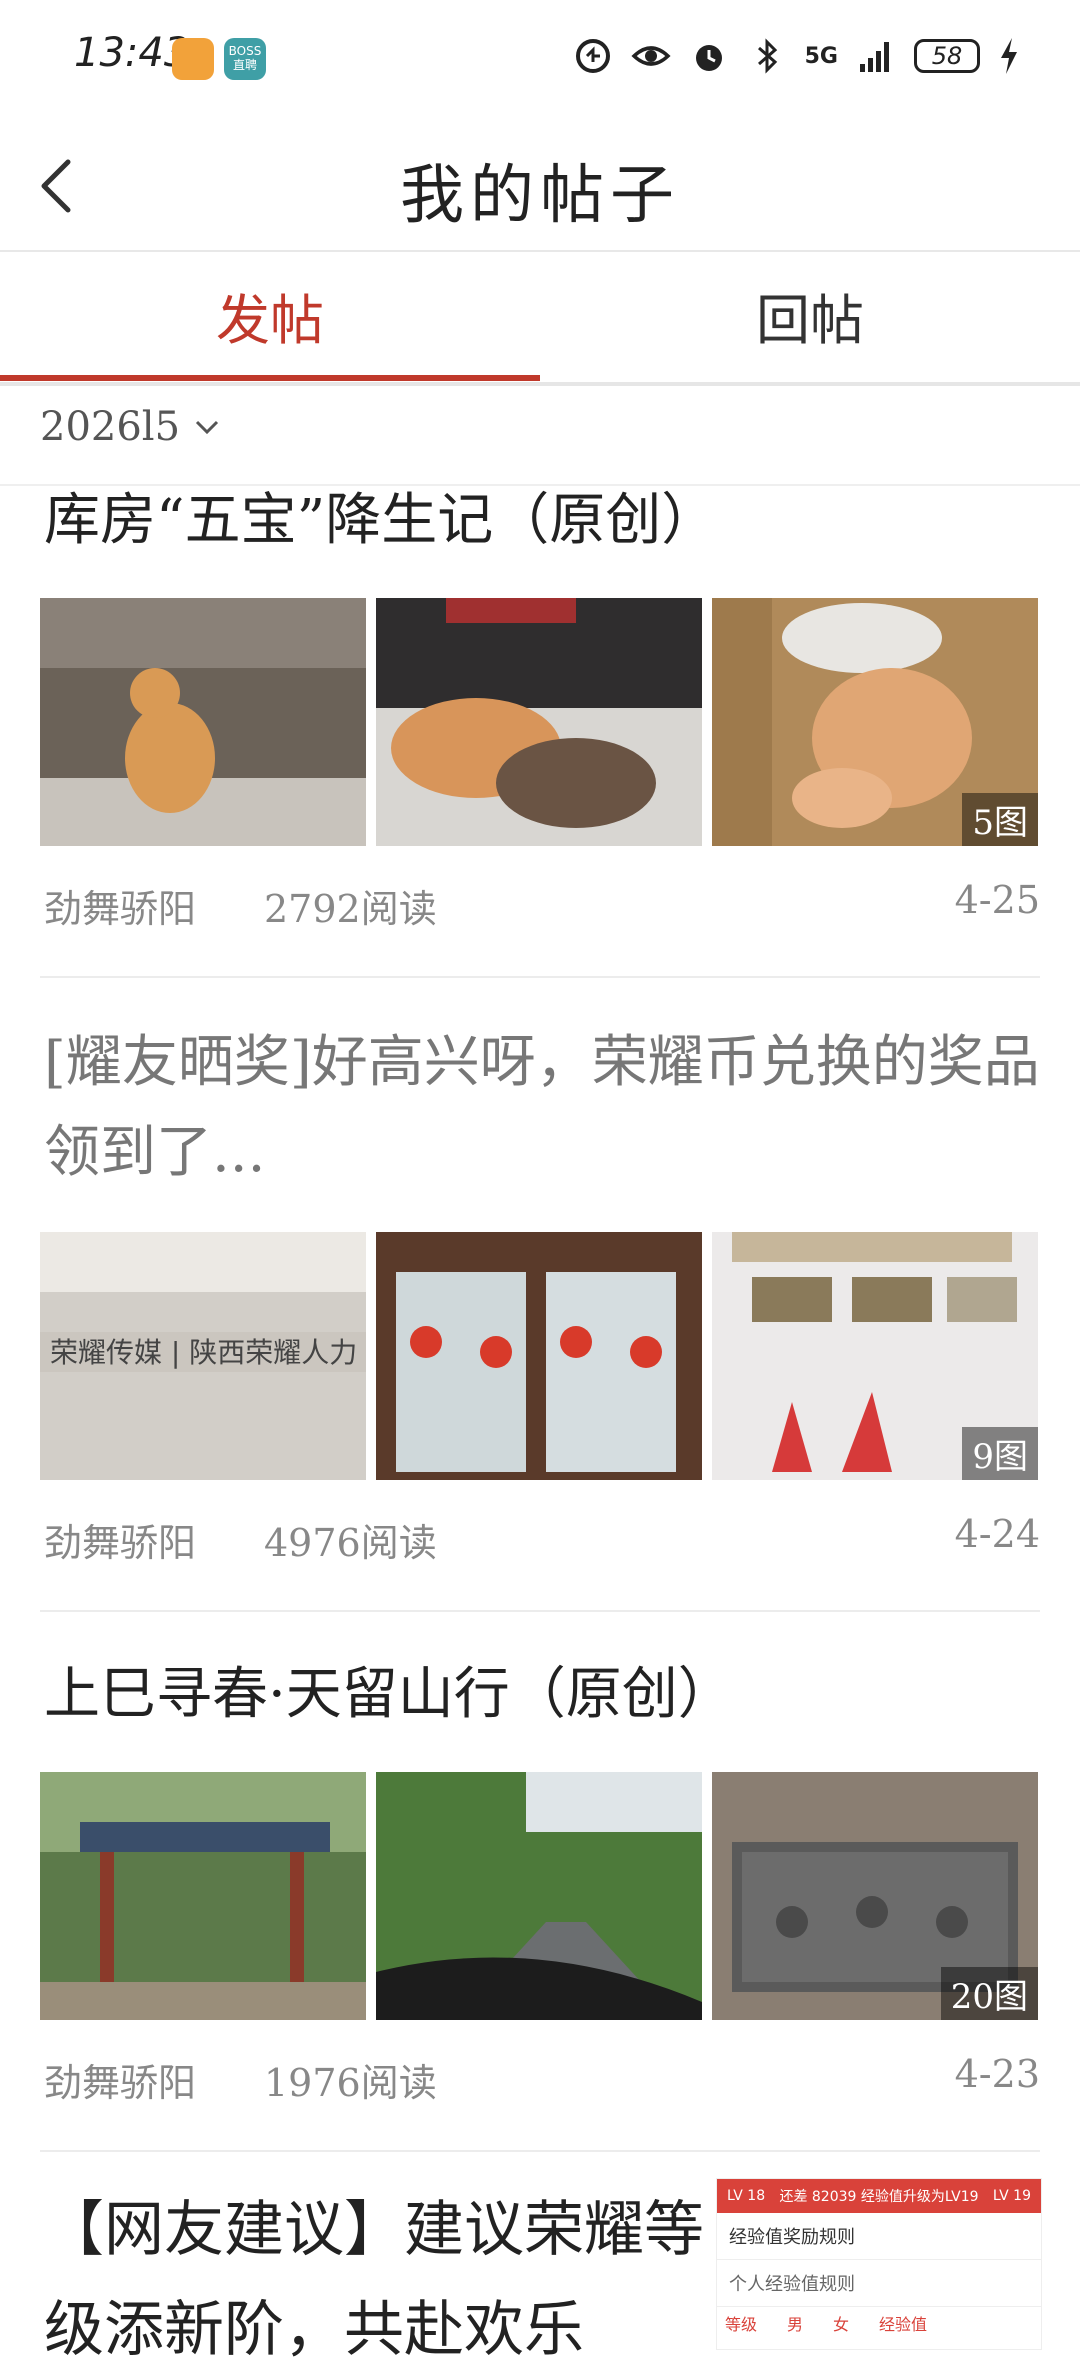 The height and width of the screenshot is (2380, 1080). What do you see at coordinates (350, 909) in the screenshot?
I see `post-read-count: 2792阅读` at bounding box center [350, 909].